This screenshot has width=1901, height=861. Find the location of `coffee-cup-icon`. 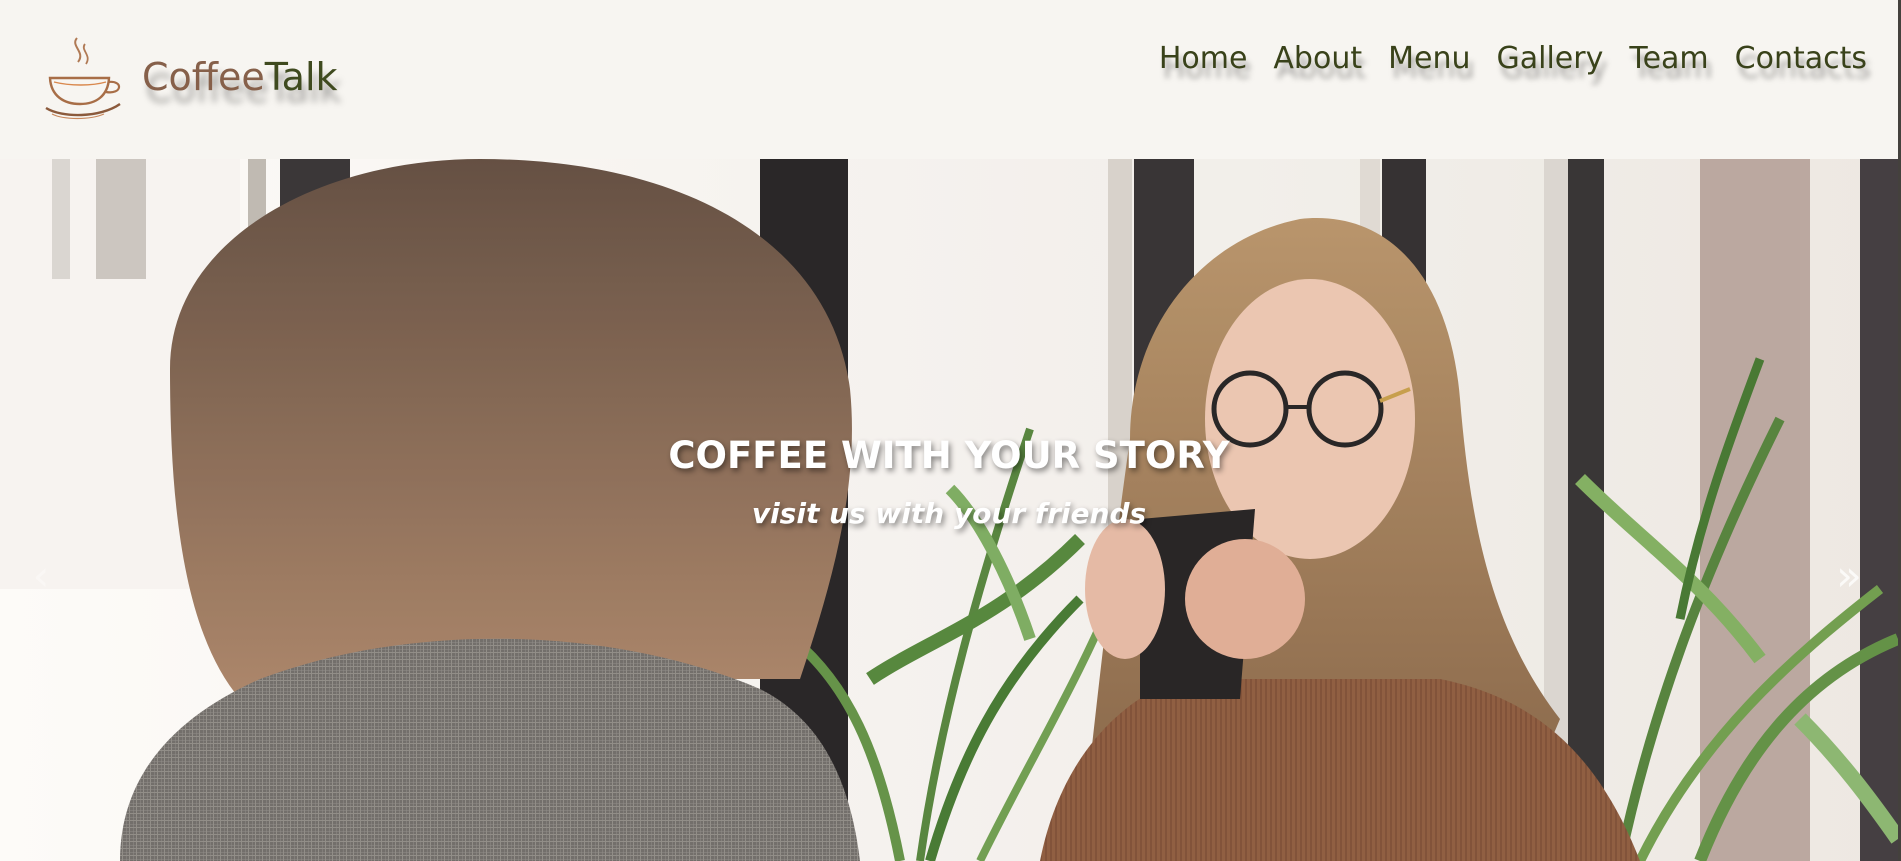

coffee-cup-icon is located at coordinates (83, 78).